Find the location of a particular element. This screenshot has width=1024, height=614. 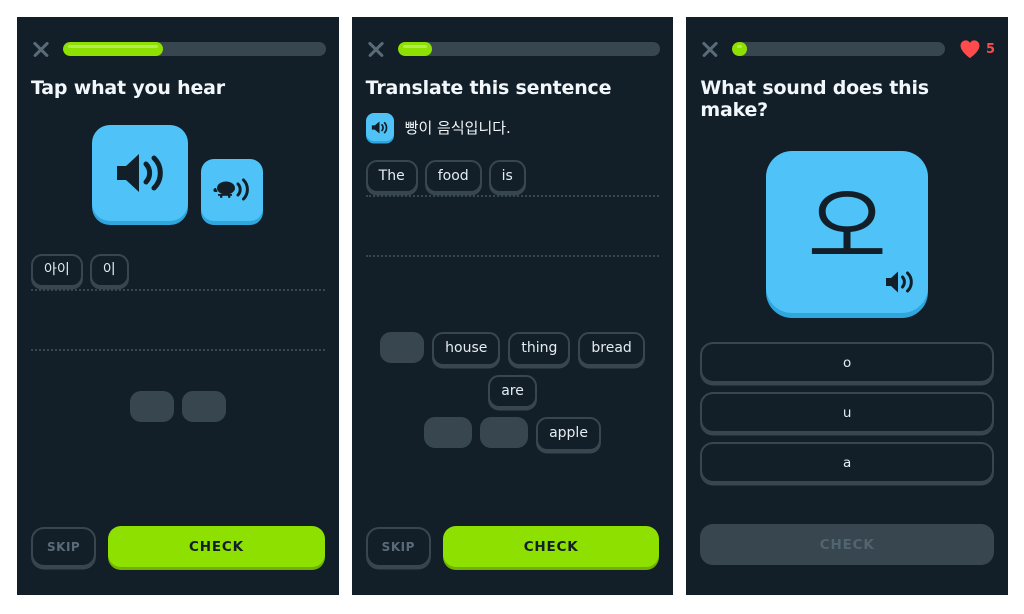

panel3-footer: CHECK is located at coordinates (847, 559).